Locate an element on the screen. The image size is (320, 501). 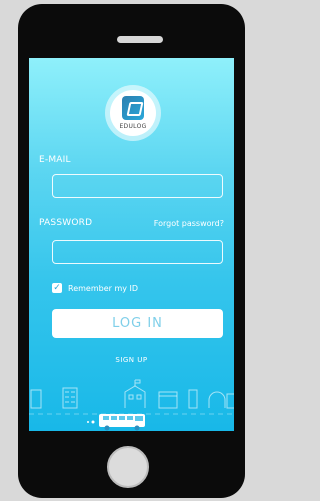
signup-link: SIGN UP is located at coordinates (131, 360).